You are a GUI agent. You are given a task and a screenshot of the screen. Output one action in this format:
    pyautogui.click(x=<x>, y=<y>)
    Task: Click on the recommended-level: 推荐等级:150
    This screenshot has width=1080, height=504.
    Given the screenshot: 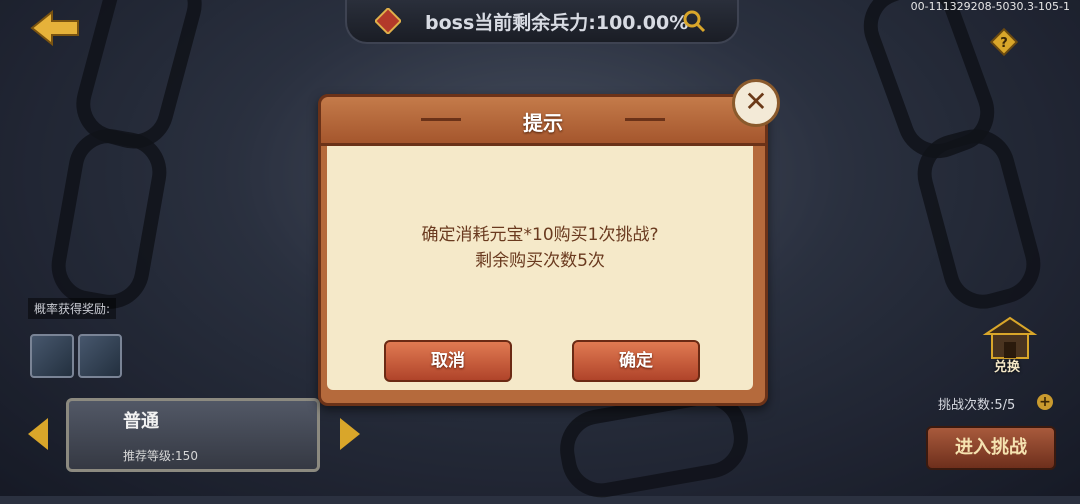 What is the action you would take?
    pyautogui.click(x=160, y=456)
    